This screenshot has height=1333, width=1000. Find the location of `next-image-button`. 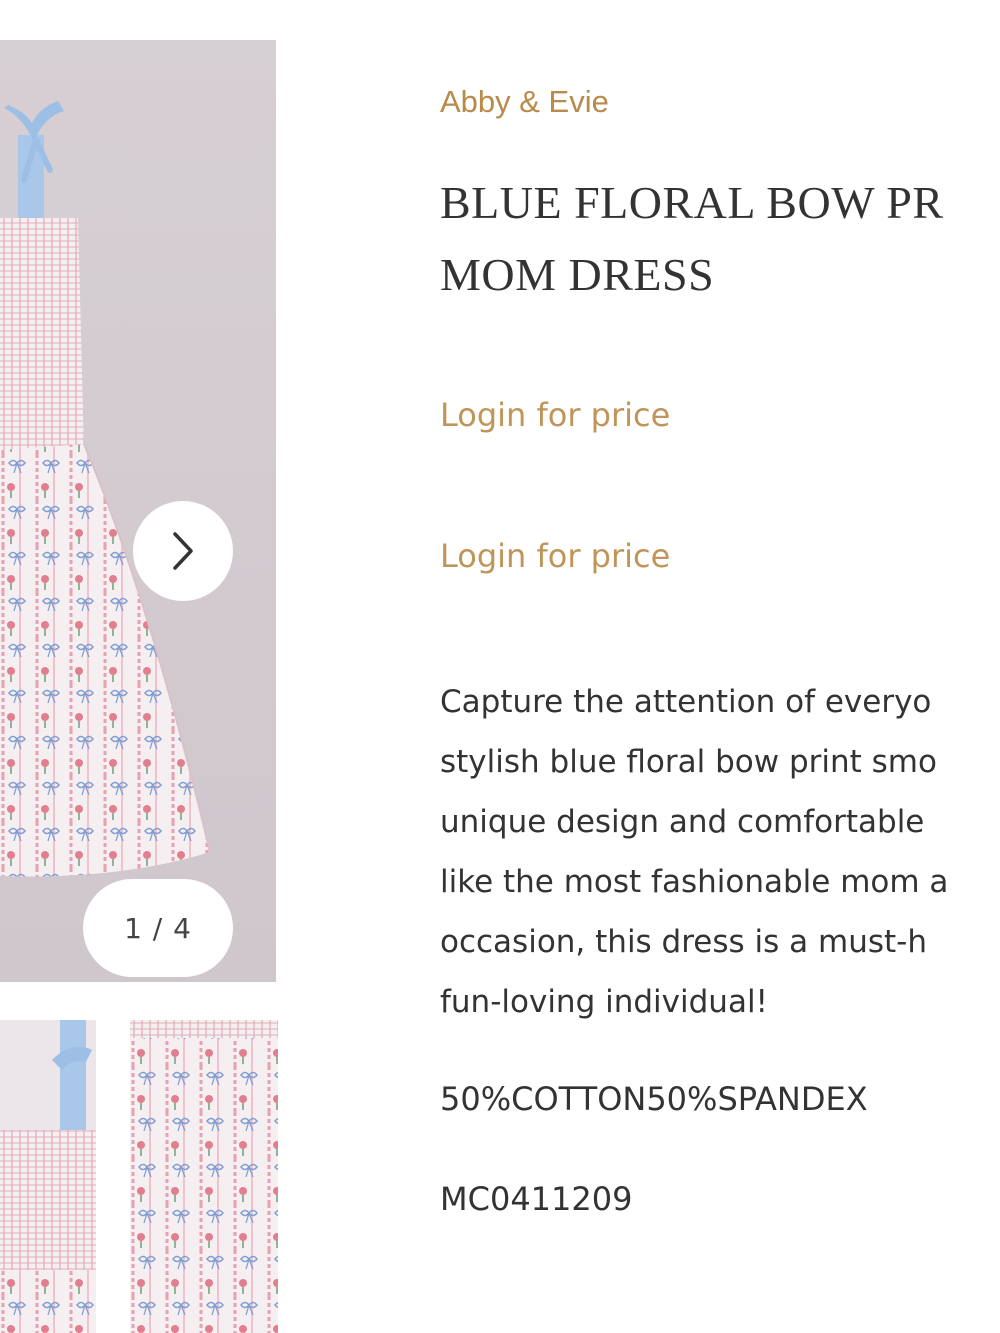

next-image-button is located at coordinates (183, 551).